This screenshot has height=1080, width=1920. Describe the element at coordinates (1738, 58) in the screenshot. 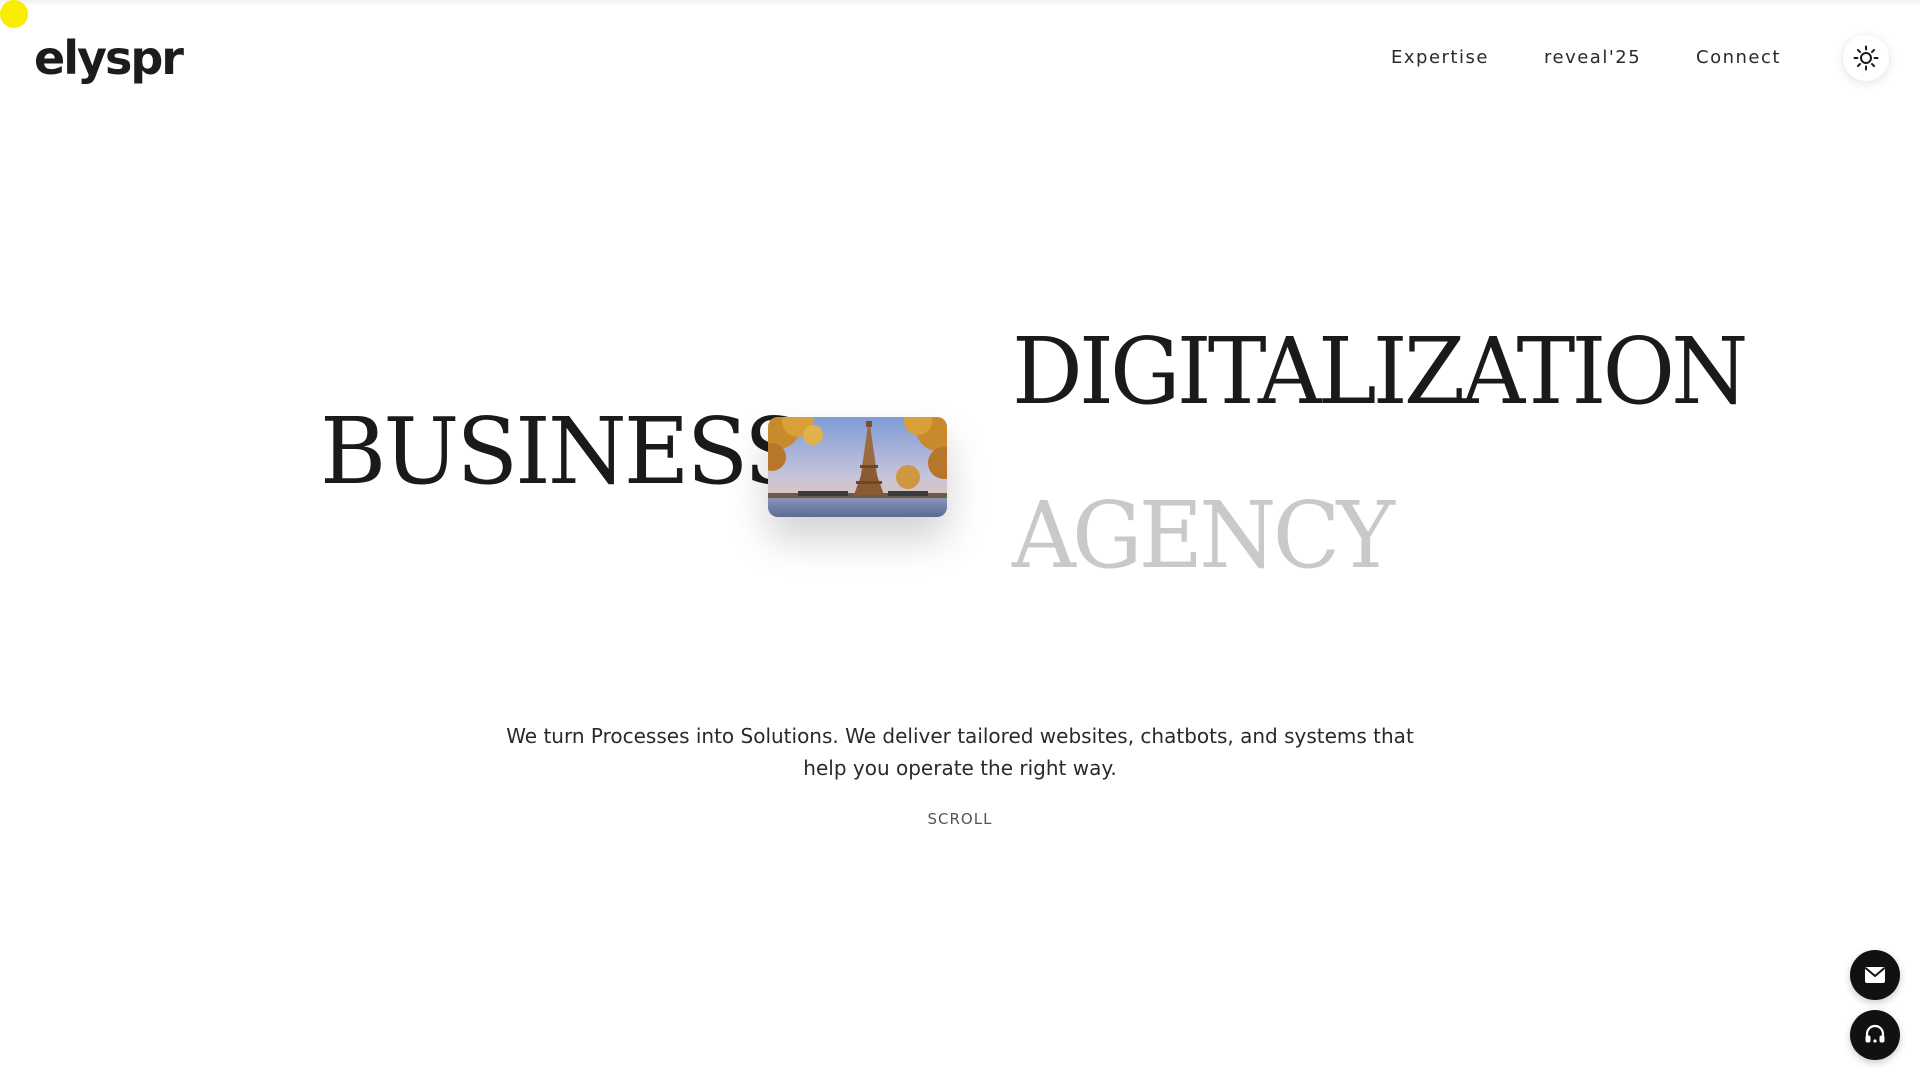

I see `nav-link-connect: Connect` at that location.